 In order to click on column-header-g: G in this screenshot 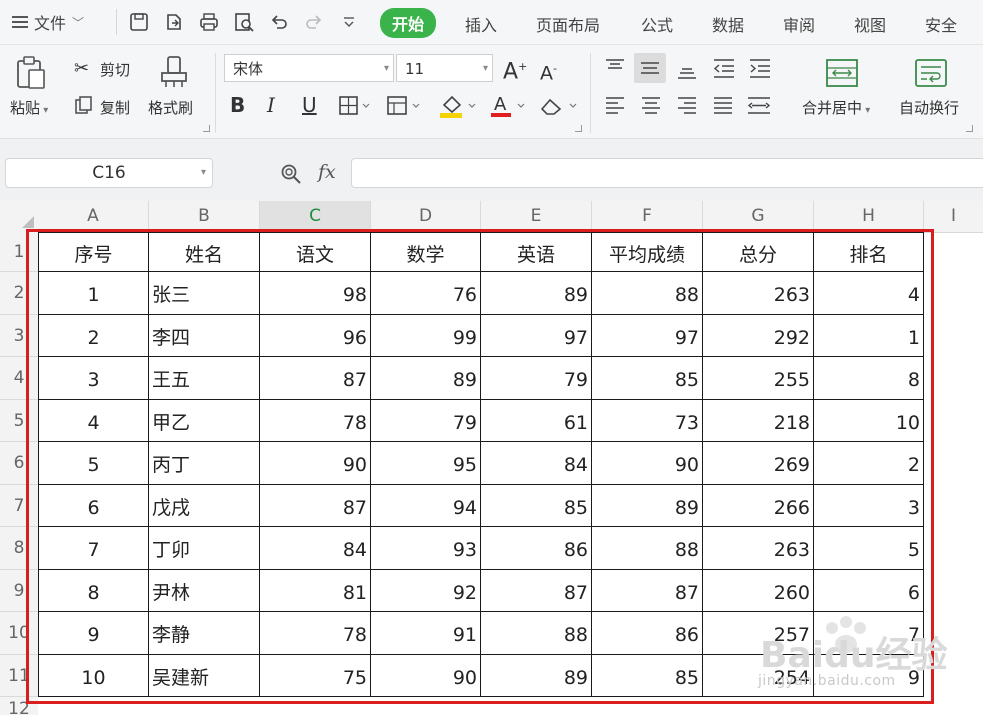, I will do `click(758, 216)`.